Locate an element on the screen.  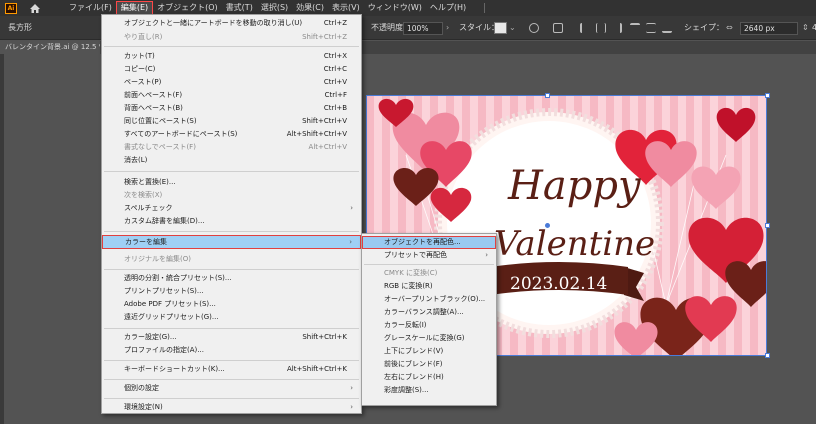
shape-label: シェイプ： is located at coordinates (704, 27).